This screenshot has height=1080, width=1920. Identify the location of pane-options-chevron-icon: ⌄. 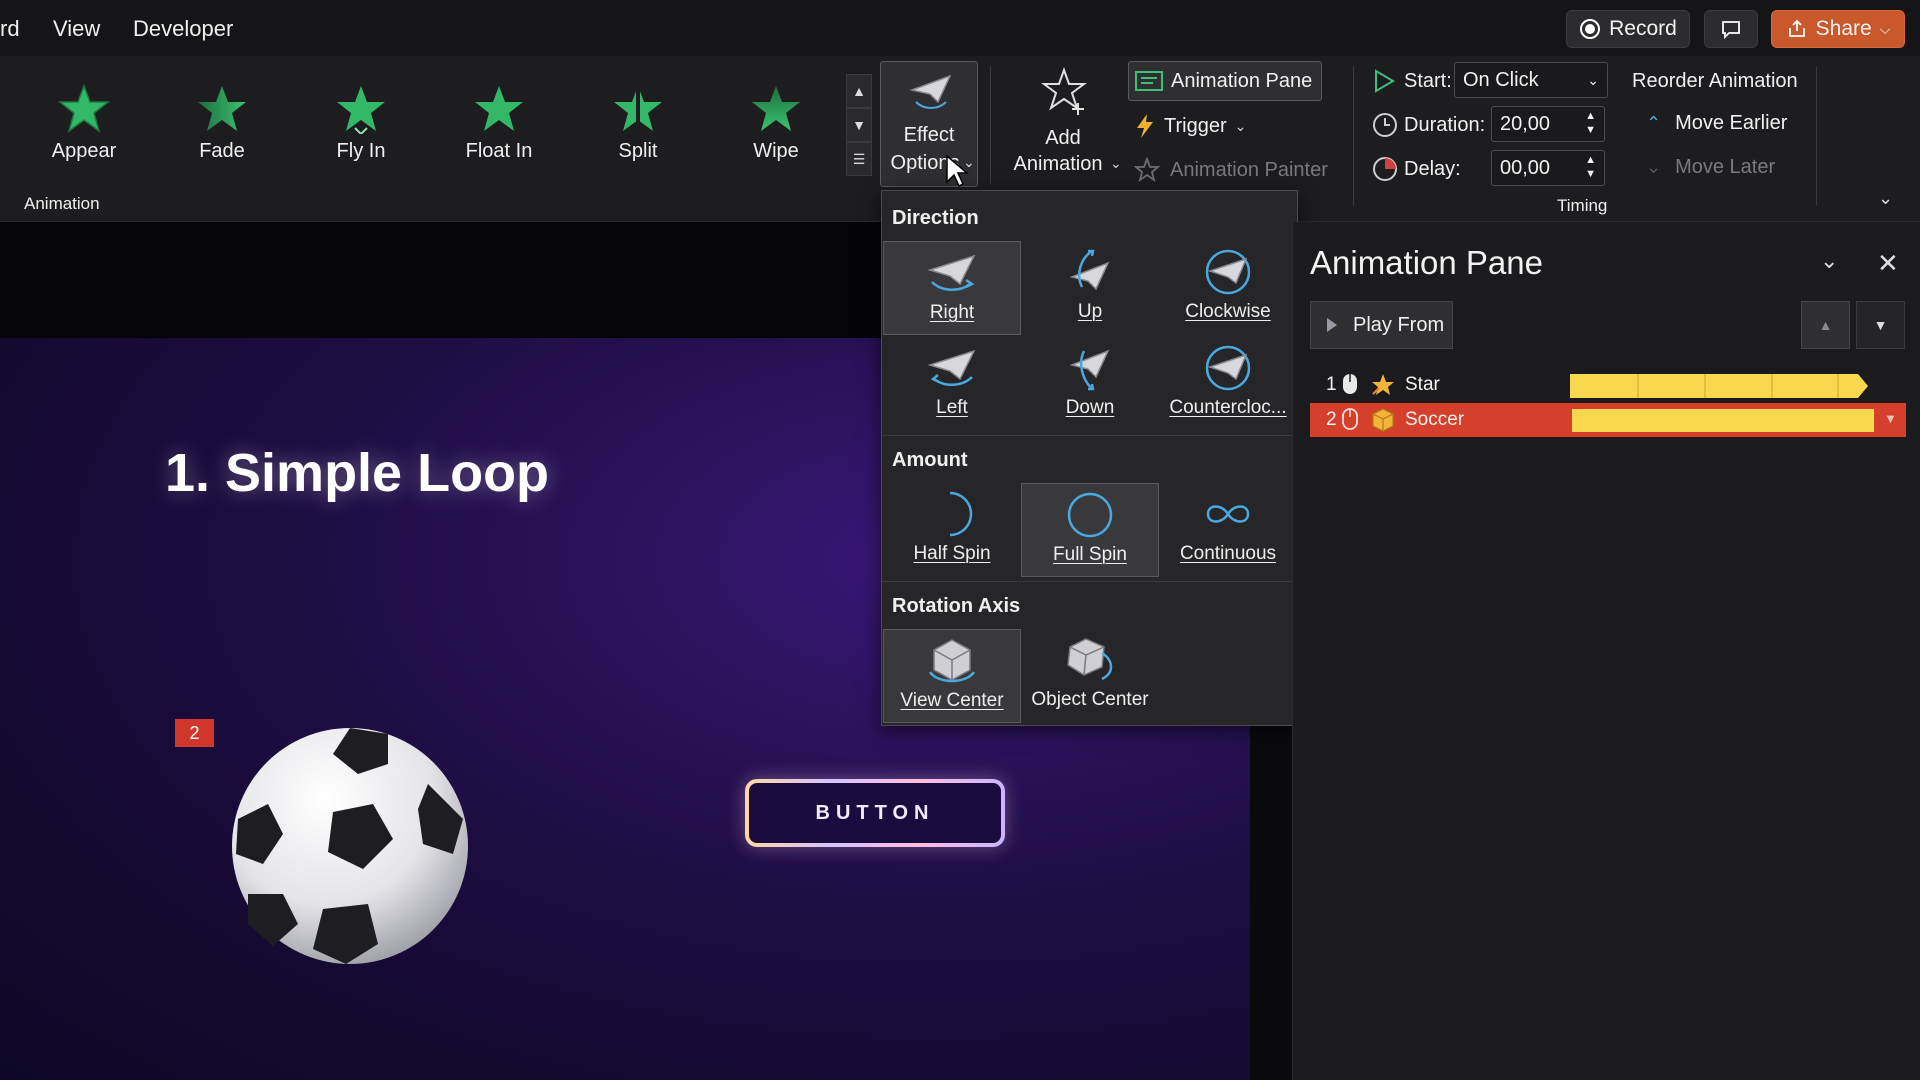
(1829, 261).